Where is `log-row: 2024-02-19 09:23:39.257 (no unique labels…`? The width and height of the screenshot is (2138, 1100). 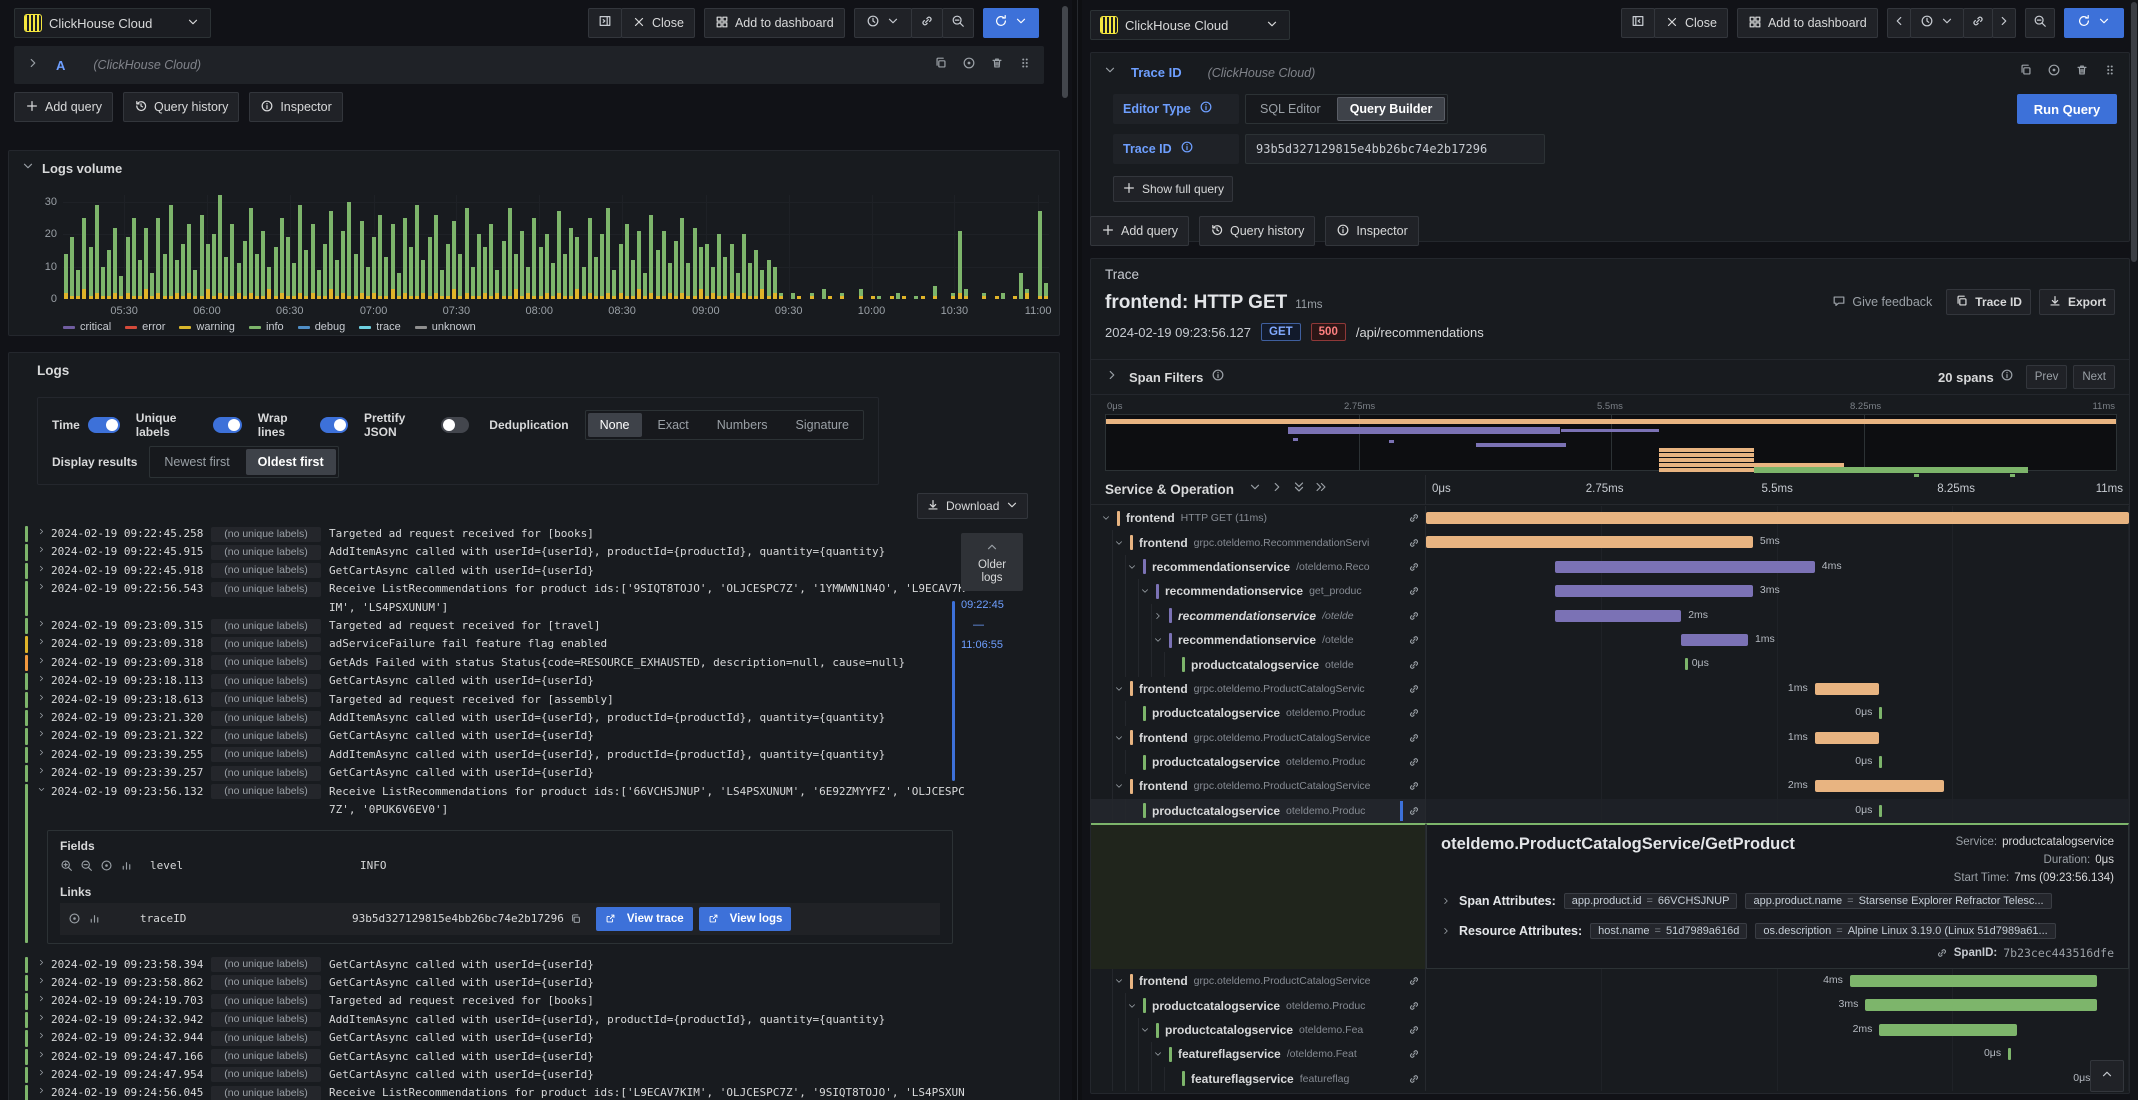
log-row: 2024-02-19 09:23:39.257 (no unique labels… is located at coordinates (532, 773).